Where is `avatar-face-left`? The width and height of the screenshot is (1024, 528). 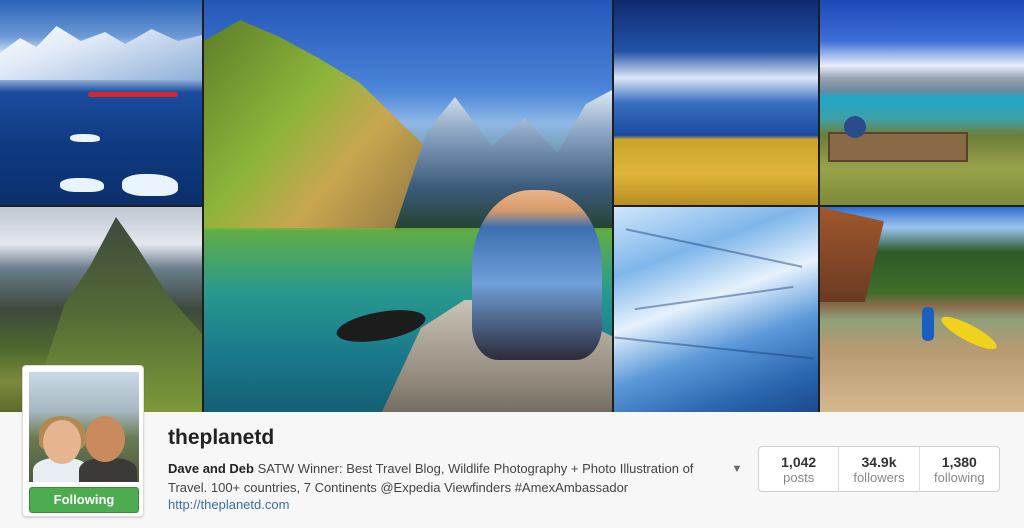
avatar-face-left is located at coordinates (62, 442).